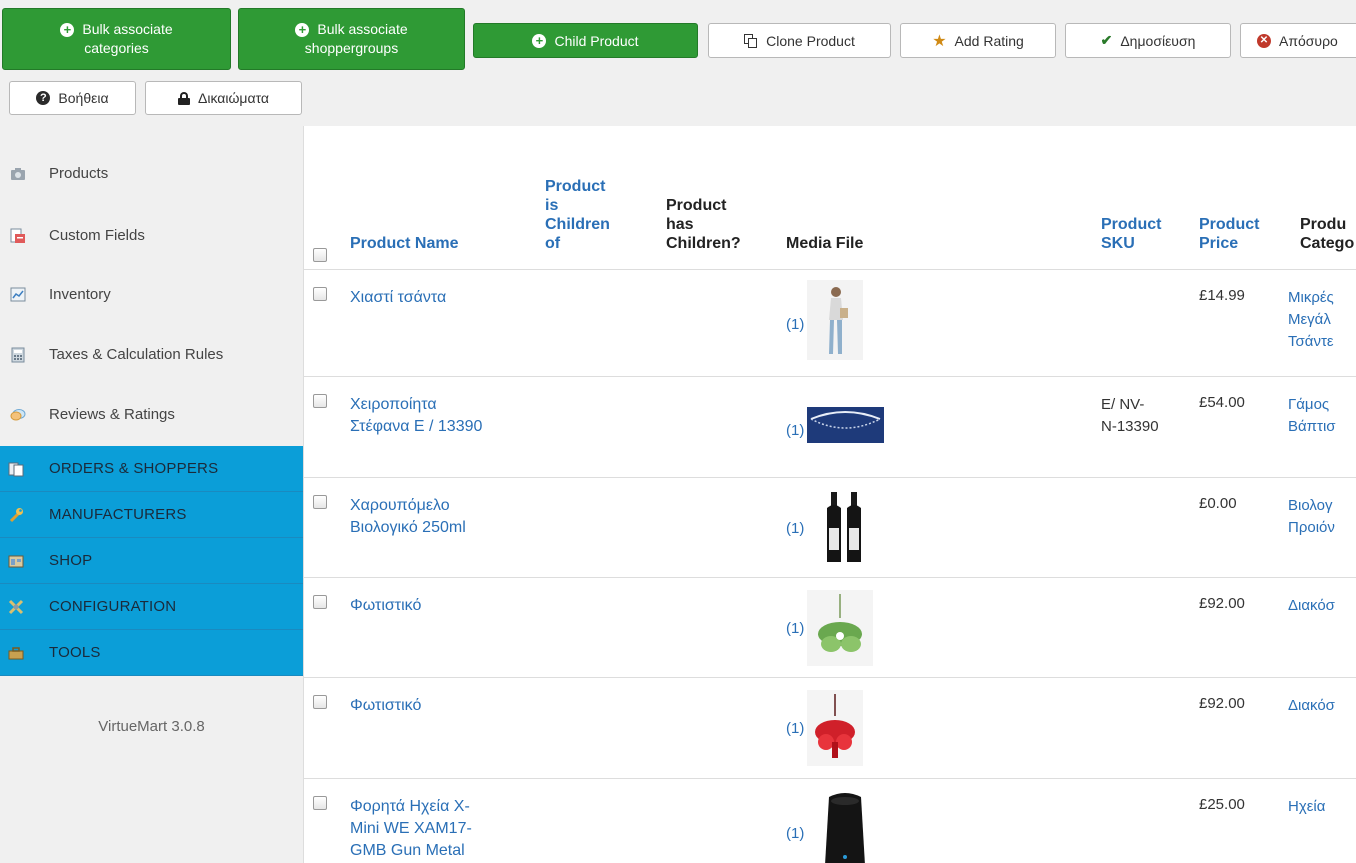  I want to click on product-category-links: Ηχεία, so click(1306, 807).